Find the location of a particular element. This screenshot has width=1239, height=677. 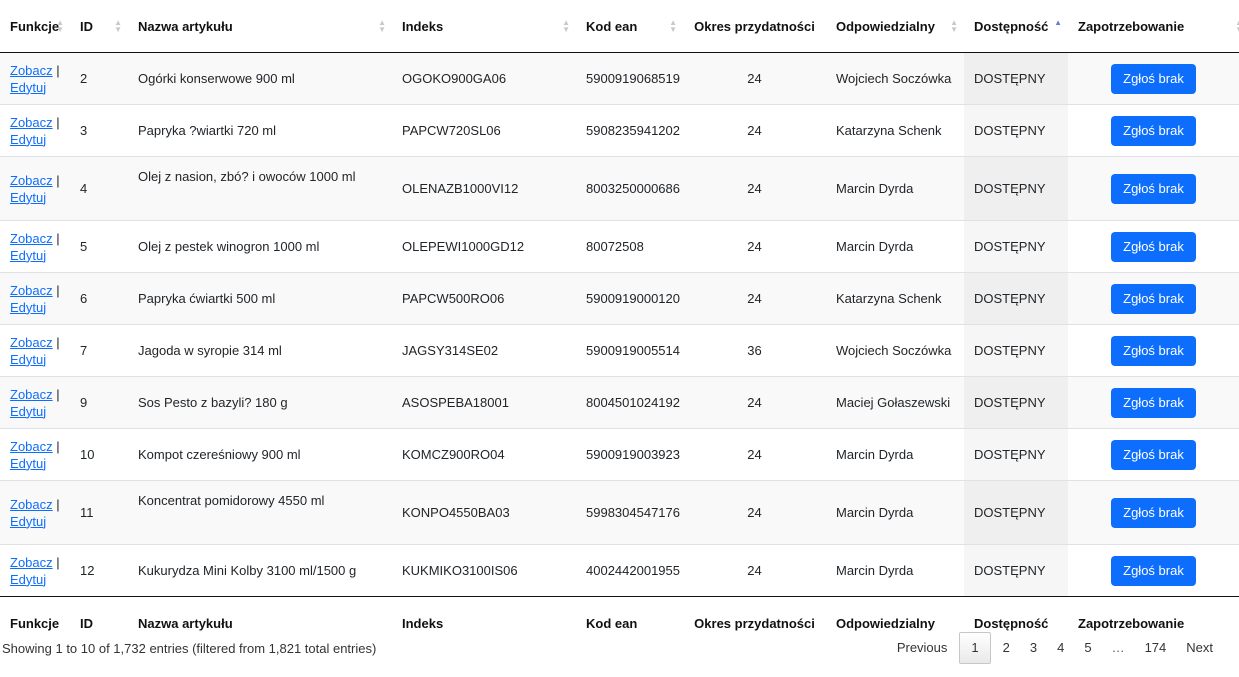

cell-ean: 4002442001955 is located at coordinates (629, 570).